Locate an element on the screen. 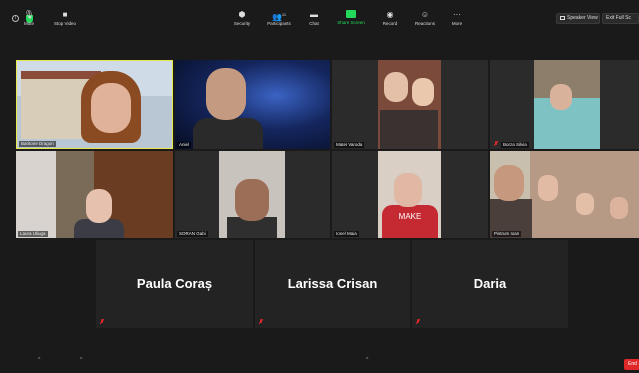  participant-name: SORAN Gabi is located at coordinates (192, 234).